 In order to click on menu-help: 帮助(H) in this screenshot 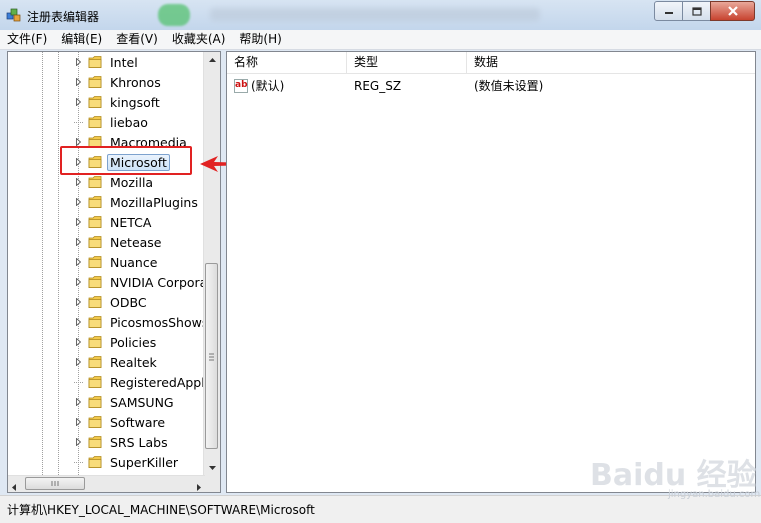, I will do `click(260, 39)`.